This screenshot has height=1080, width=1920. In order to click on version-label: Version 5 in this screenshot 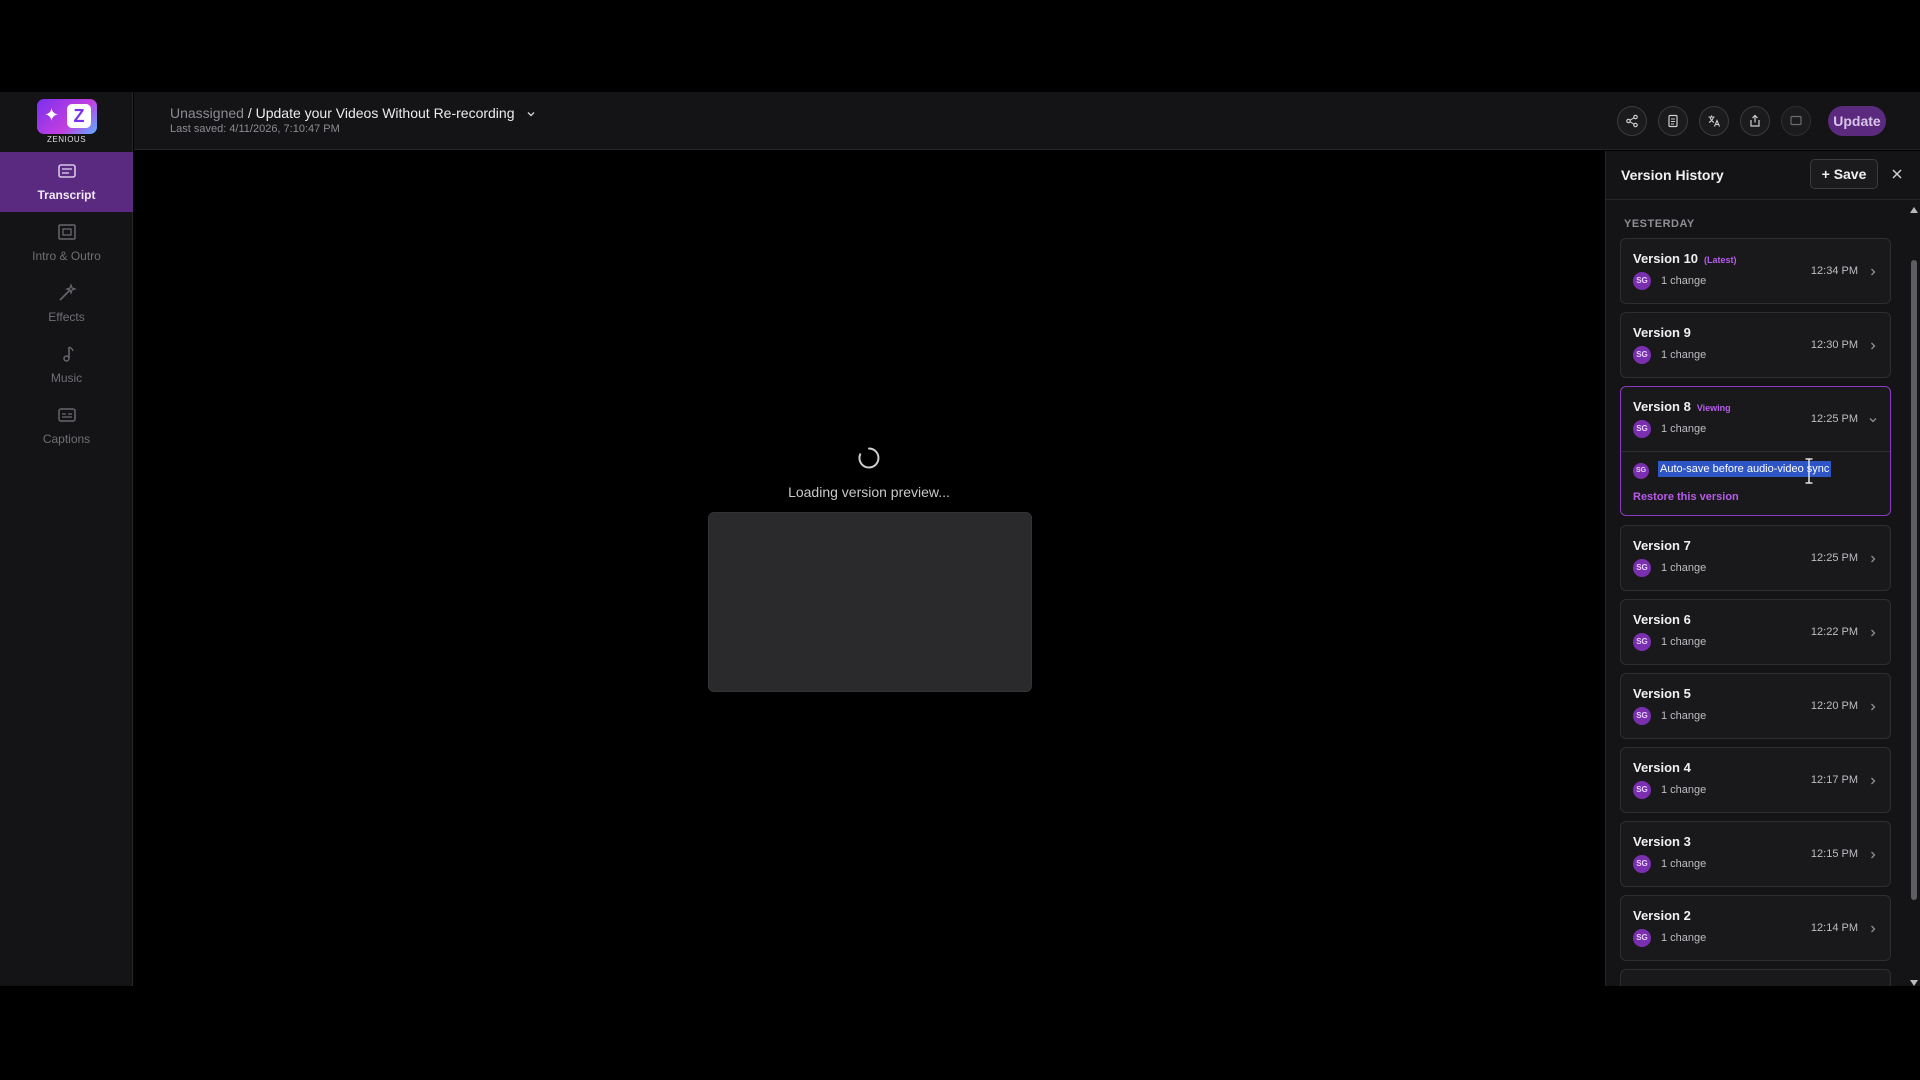, I will do `click(1662, 693)`.